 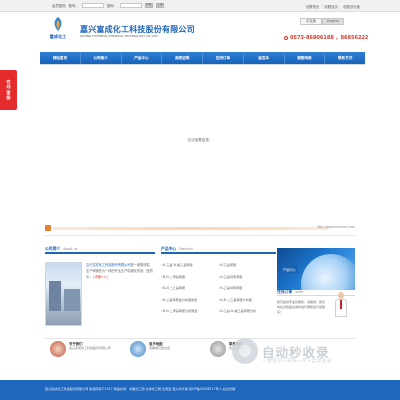 I want to click on hotline: 0573-86806188 ，86856222, so click(x=326, y=37).